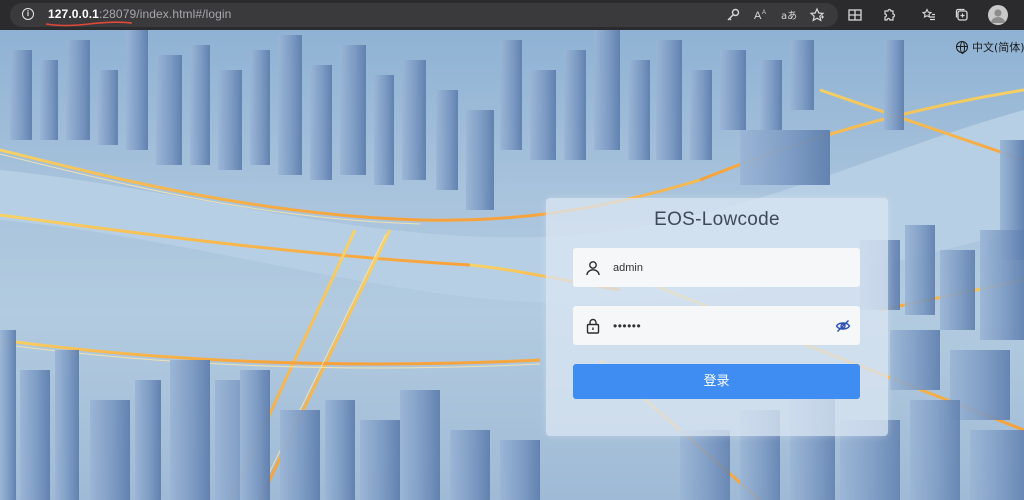 This screenshot has height=500, width=1024. I want to click on collections-icon, so click(962, 15).